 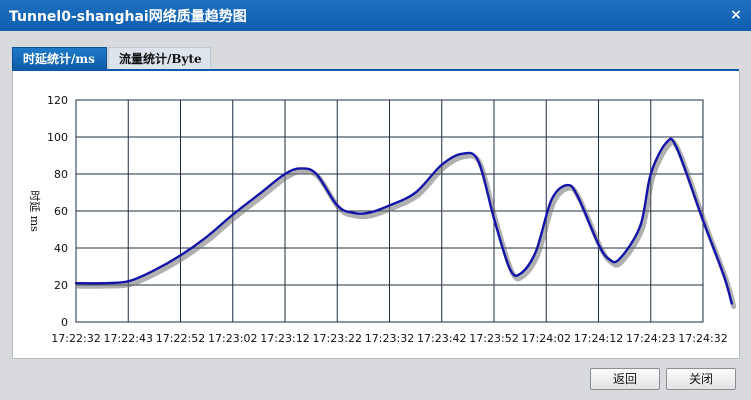 What do you see at coordinates (702, 338) in the screenshot?
I see `x-tick-label: 17:24:32` at bounding box center [702, 338].